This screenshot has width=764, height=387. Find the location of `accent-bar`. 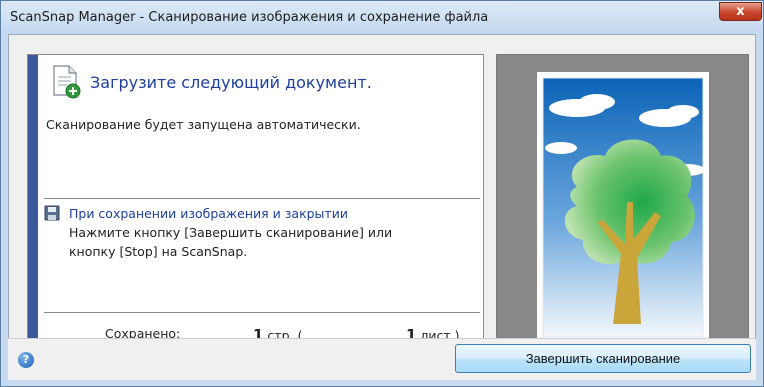

accent-bar is located at coordinates (33, 207).